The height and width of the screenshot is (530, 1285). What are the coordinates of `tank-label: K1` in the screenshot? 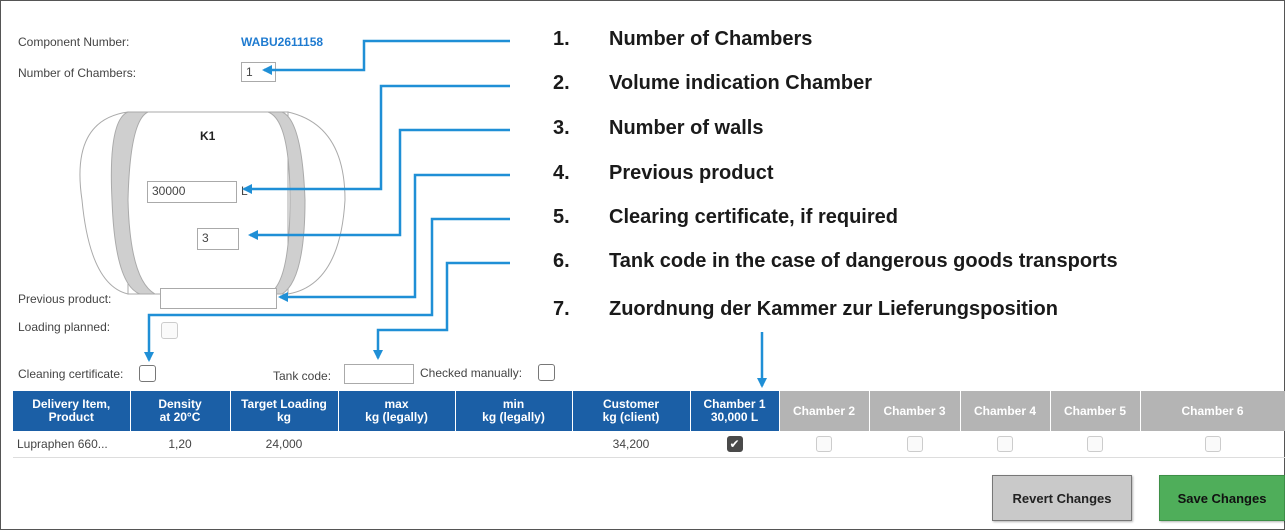 It's located at (208, 136).